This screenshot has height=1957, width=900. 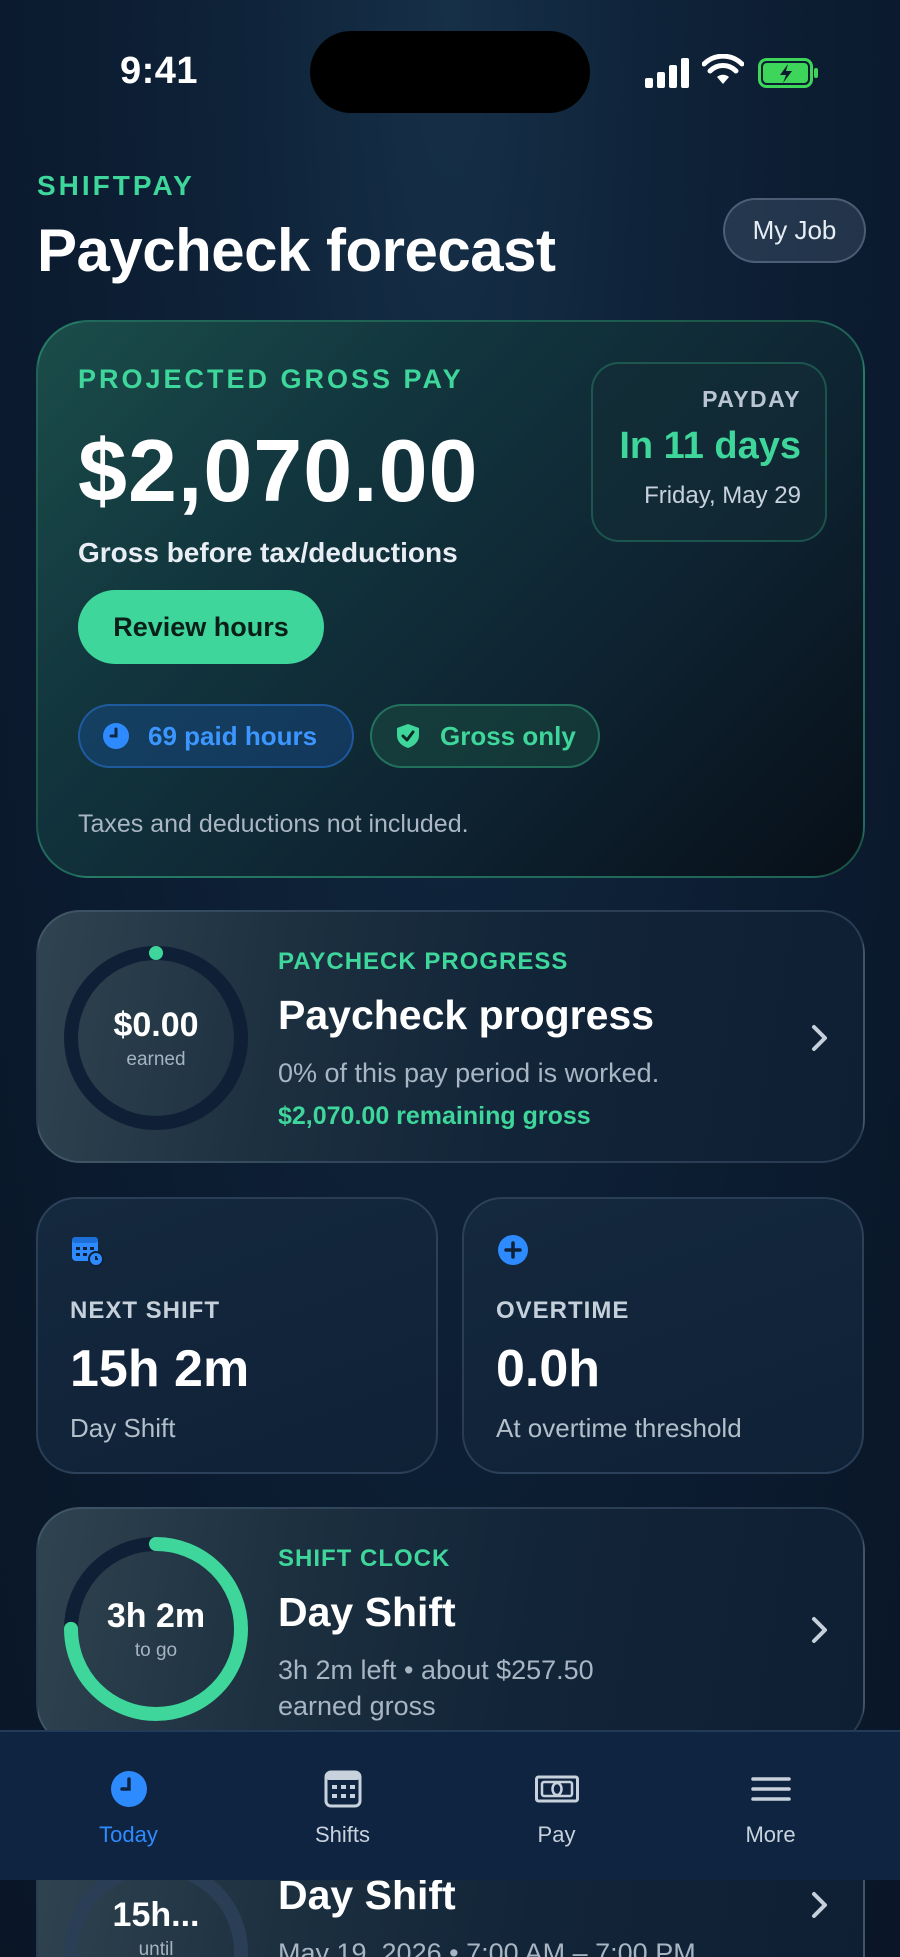 I want to click on tab-label: Shifts, so click(x=342, y=1834).